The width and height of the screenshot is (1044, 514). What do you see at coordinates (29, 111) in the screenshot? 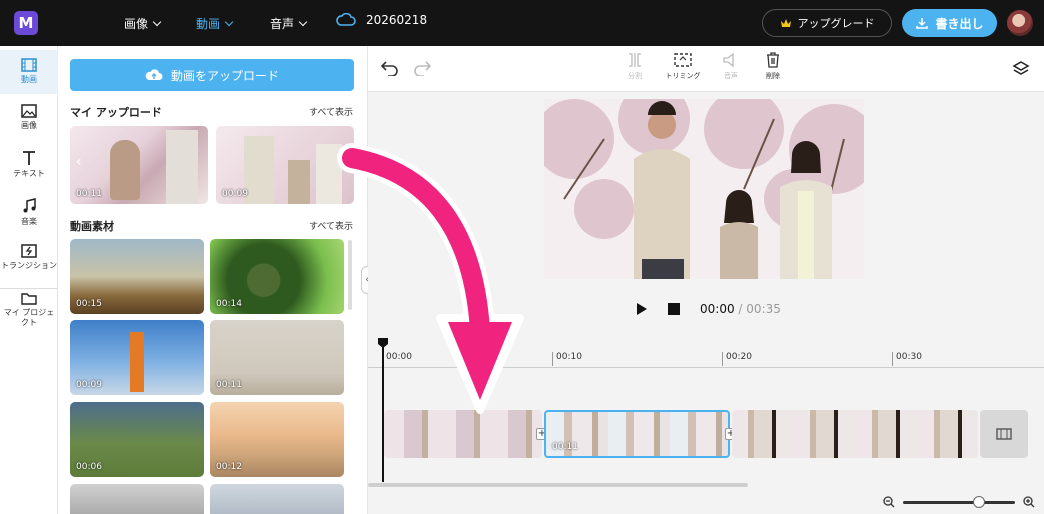
I see `image-icon` at bounding box center [29, 111].